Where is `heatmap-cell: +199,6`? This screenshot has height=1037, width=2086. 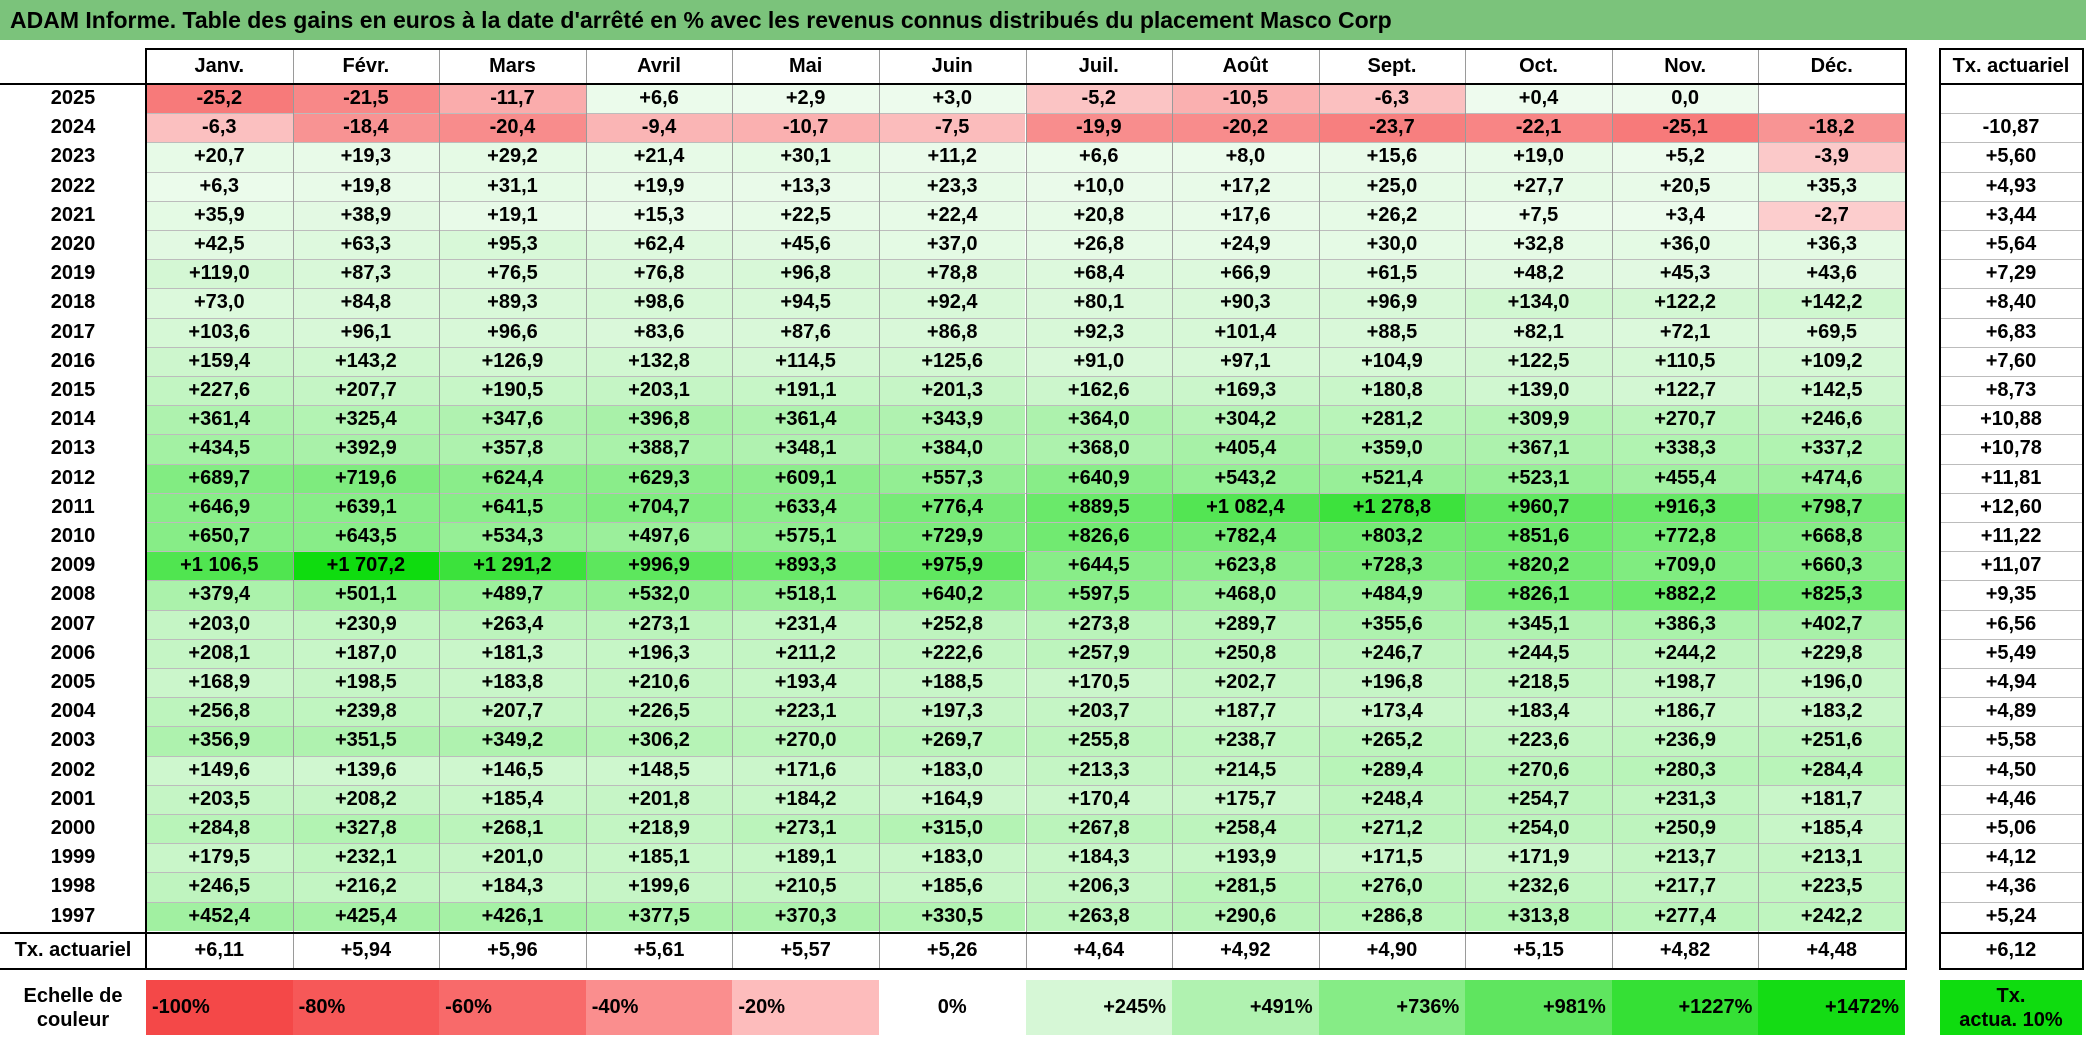 heatmap-cell: +199,6 is located at coordinates (659, 887).